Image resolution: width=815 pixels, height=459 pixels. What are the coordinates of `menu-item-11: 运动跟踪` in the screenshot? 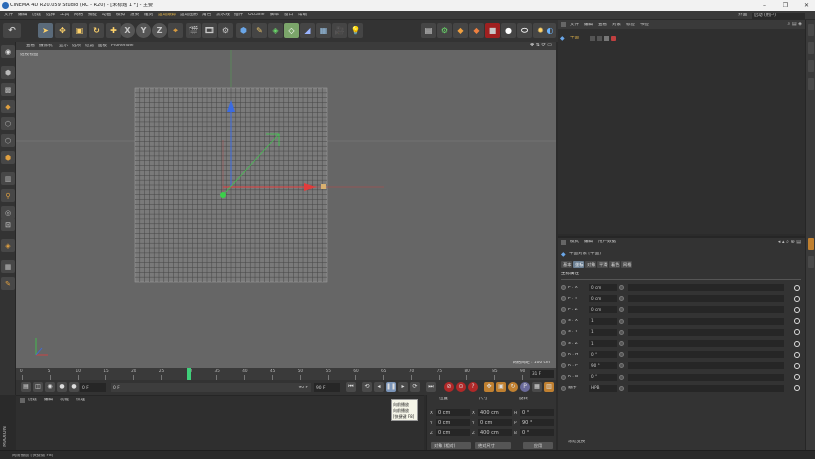 It's located at (167, 15).